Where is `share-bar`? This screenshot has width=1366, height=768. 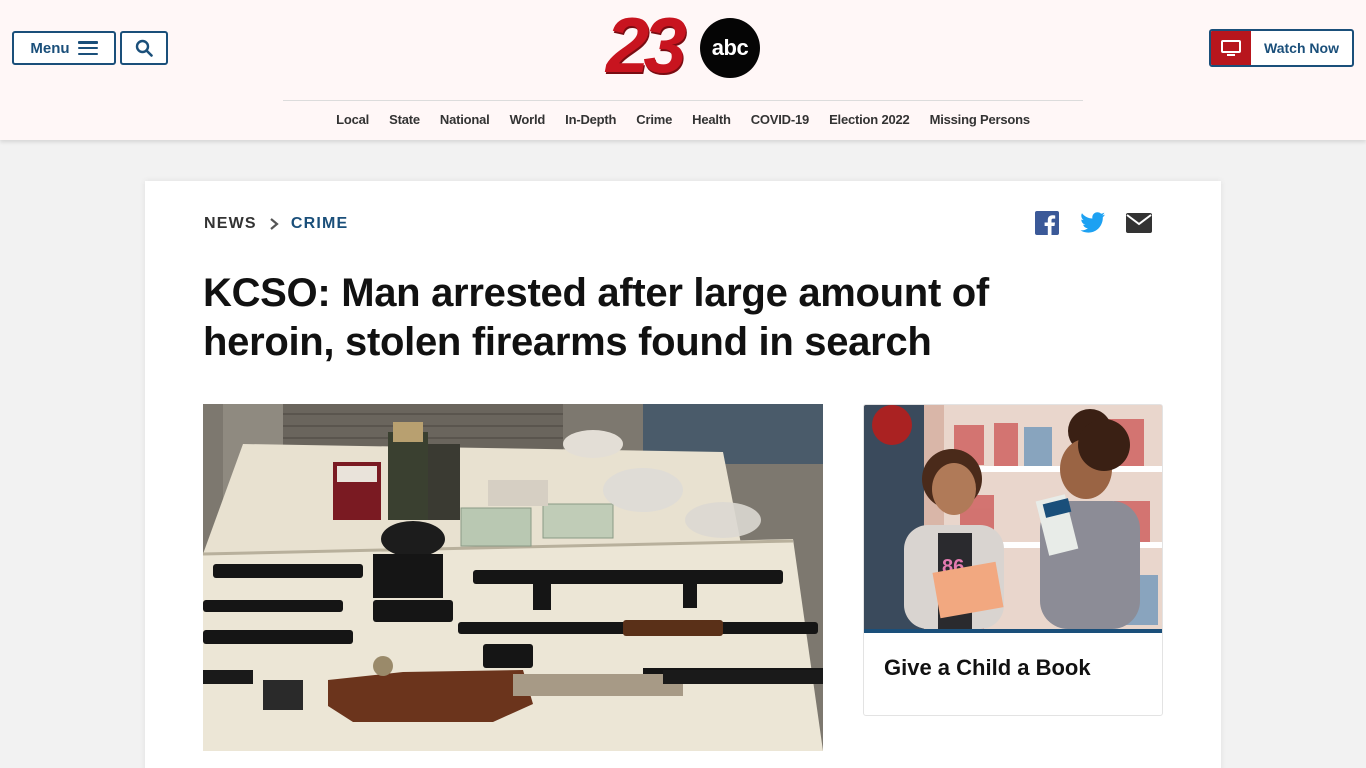 share-bar is located at coordinates (1093, 223).